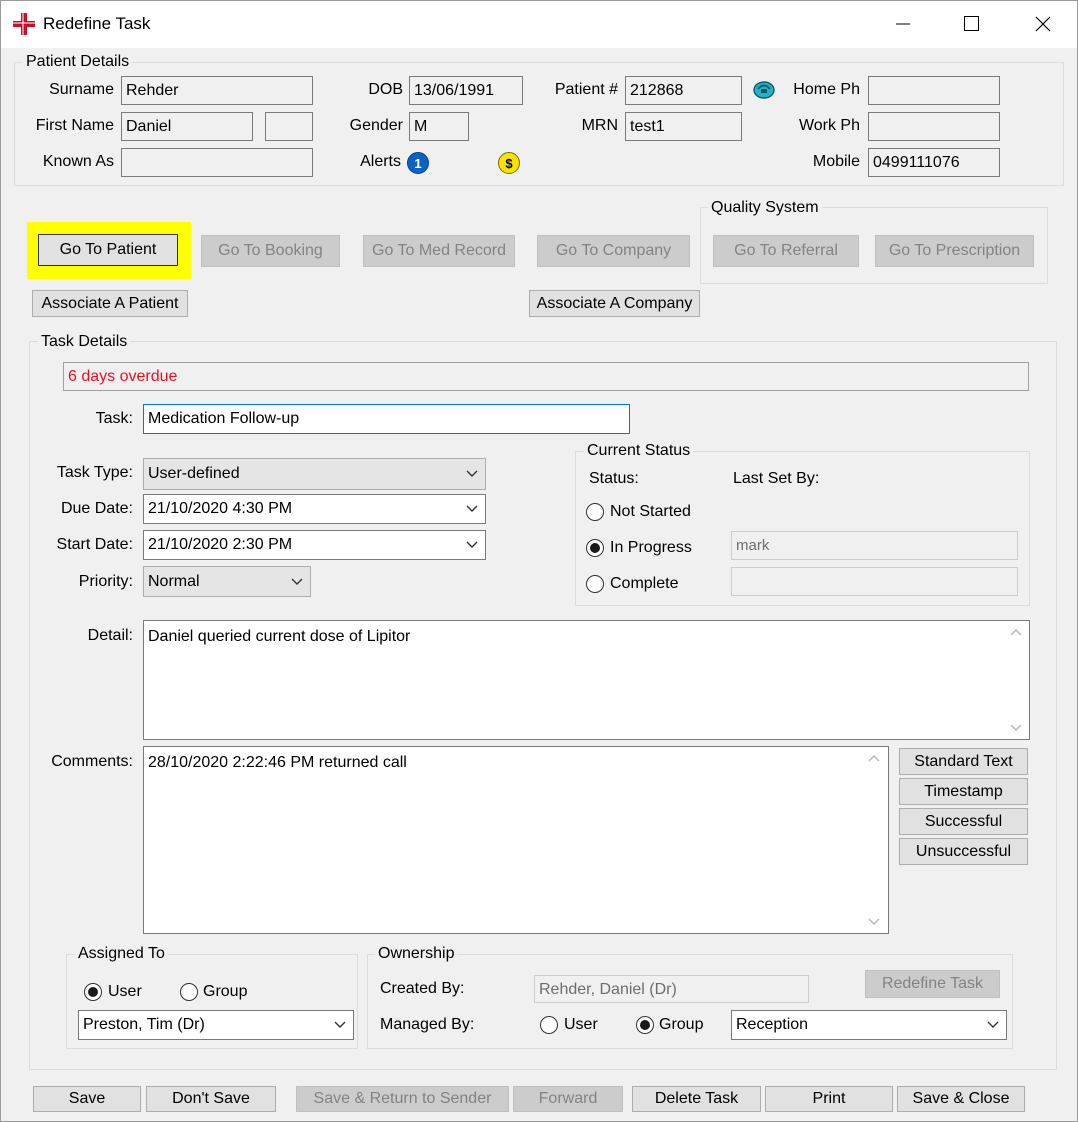  Describe the element at coordinates (595, 584) in the screenshot. I see `complete-radio` at that location.